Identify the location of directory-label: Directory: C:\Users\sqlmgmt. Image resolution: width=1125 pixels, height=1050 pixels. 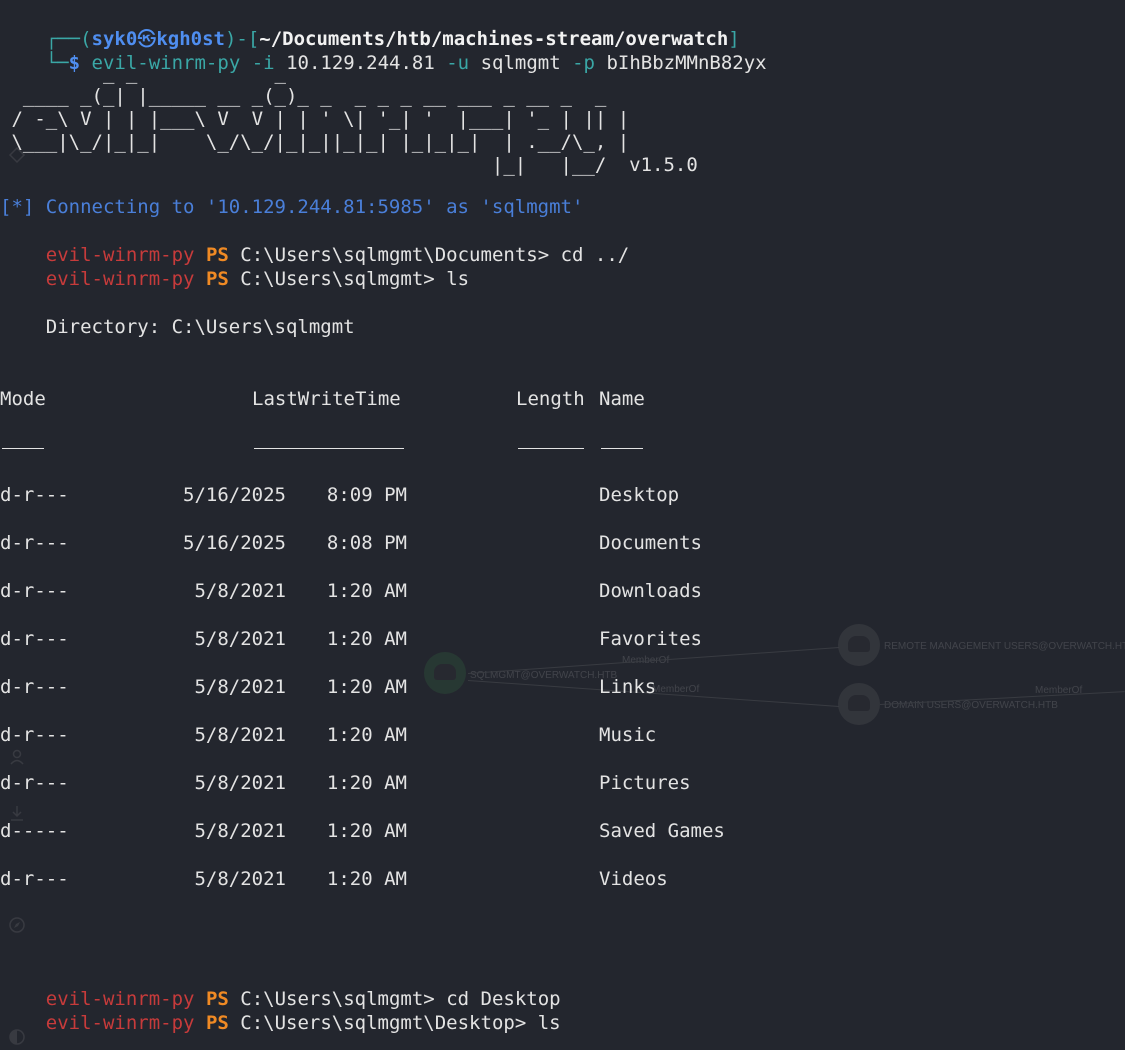
(177, 327).